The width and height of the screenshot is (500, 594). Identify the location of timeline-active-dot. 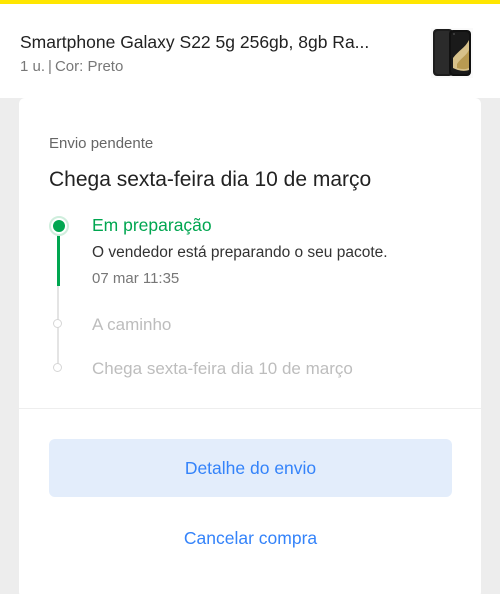
(59, 226).